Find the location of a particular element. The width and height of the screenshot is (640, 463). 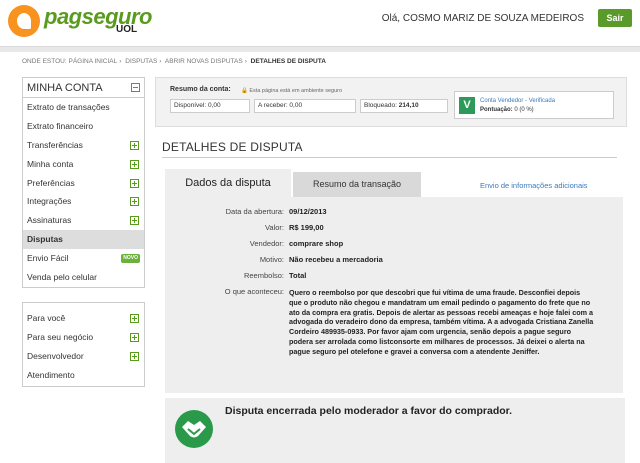

detail-value: R$ 199,00 is located at coordinates (306, 227).